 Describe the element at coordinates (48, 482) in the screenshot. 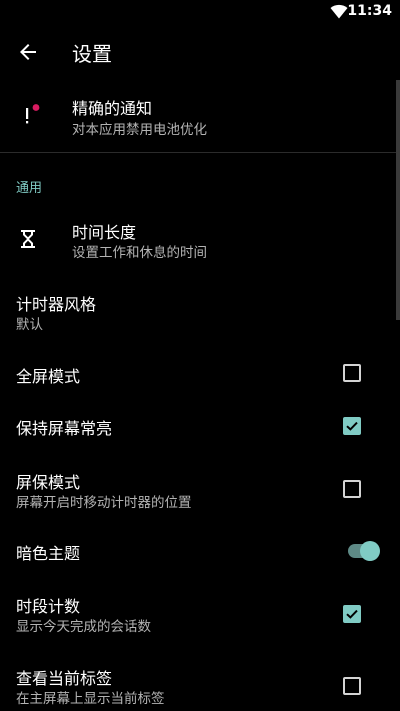

I see `pref-title: 屏保模式` at that location.